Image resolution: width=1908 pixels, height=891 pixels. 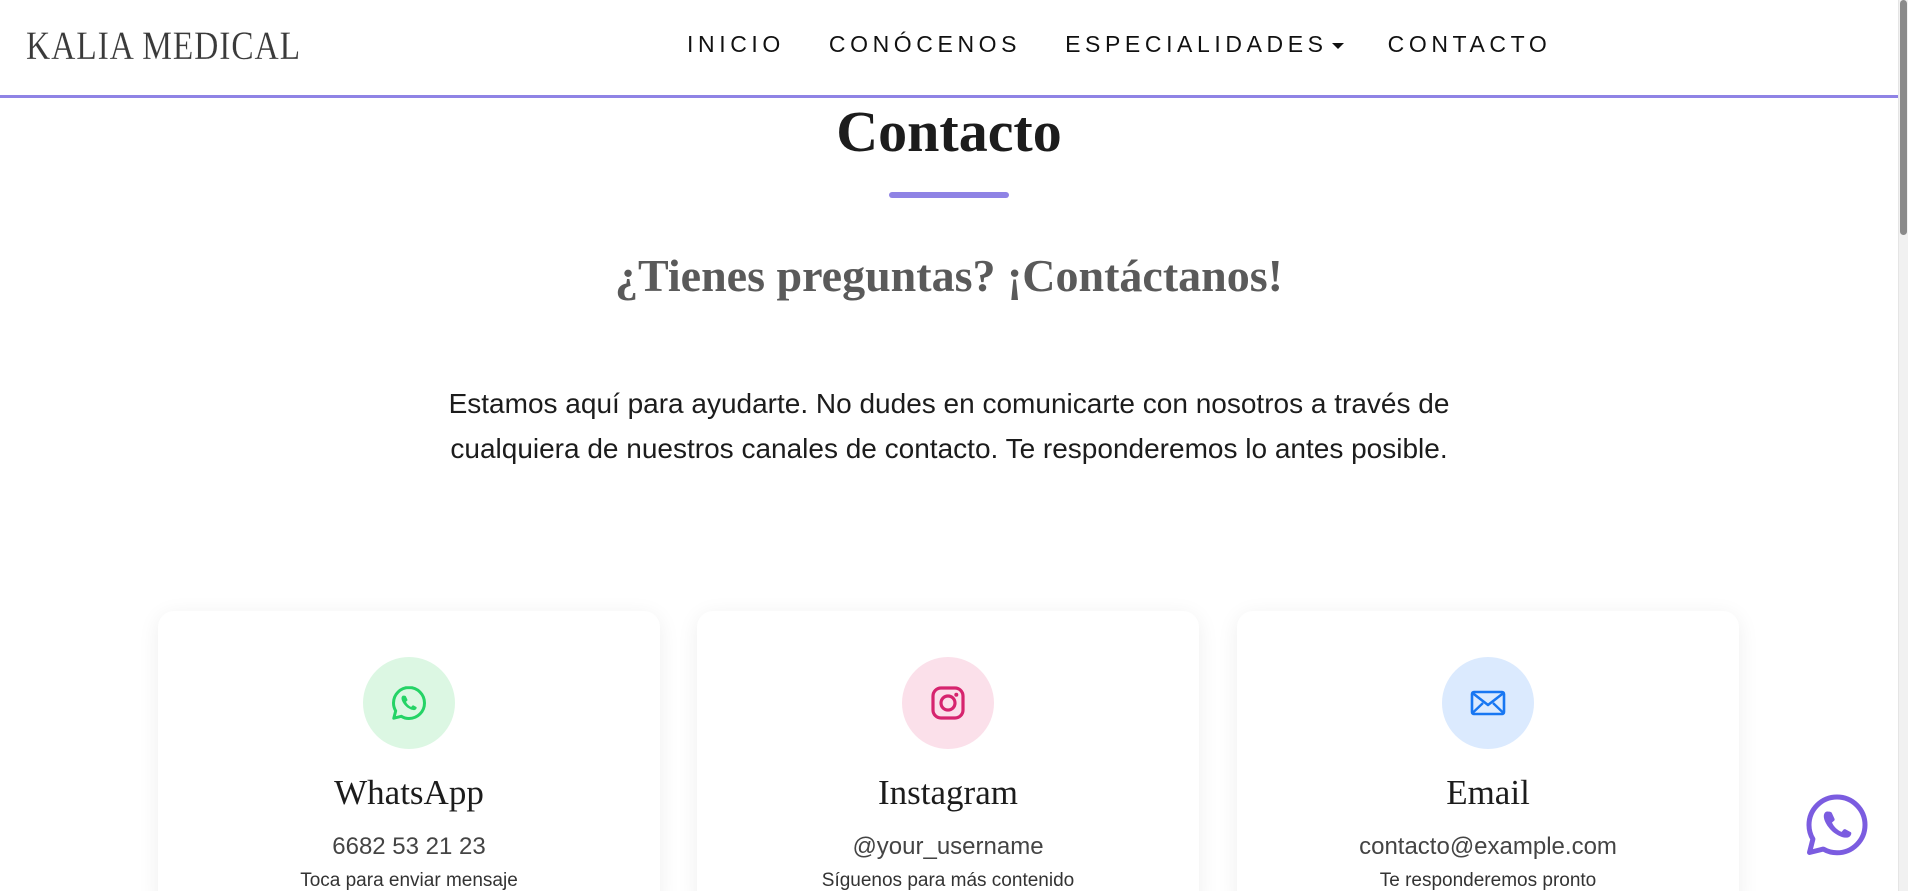 I want to click on scrollbar-thumb, so click(x=1903, y=117).